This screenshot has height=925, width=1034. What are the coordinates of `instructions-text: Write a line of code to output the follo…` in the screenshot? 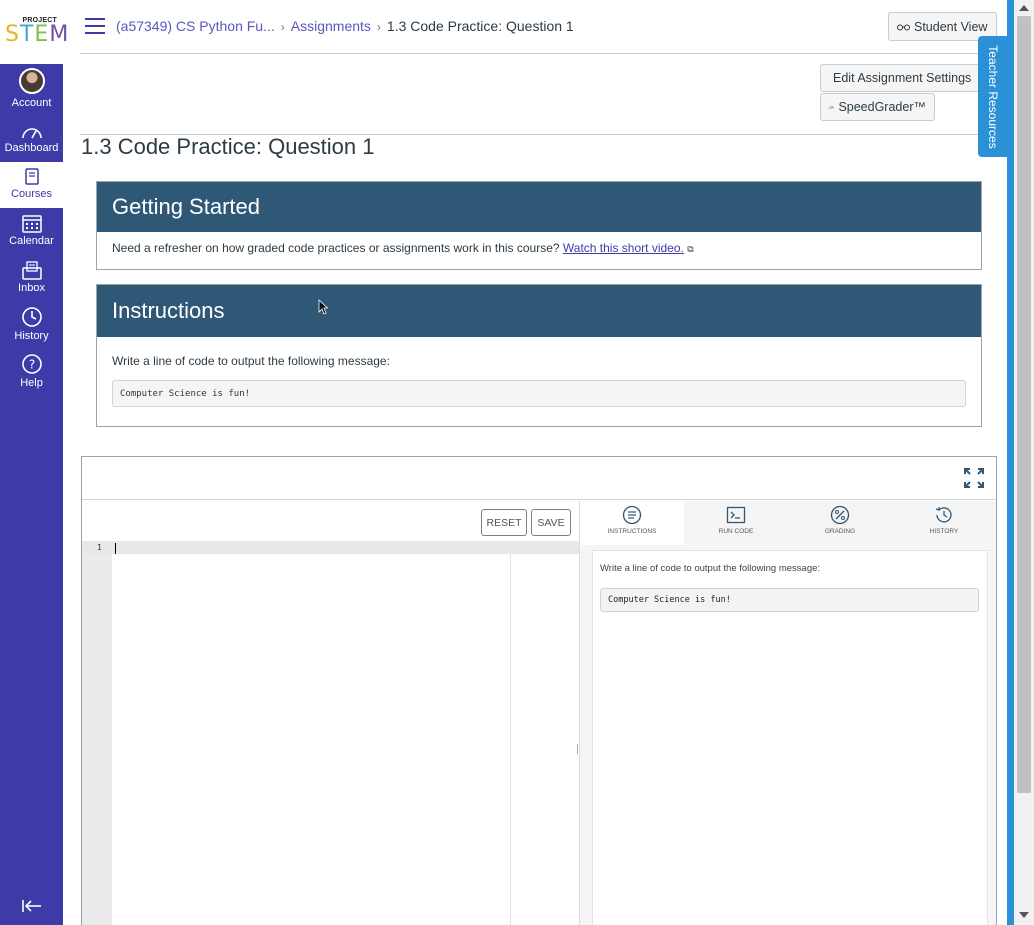 It's located at (251, 361).